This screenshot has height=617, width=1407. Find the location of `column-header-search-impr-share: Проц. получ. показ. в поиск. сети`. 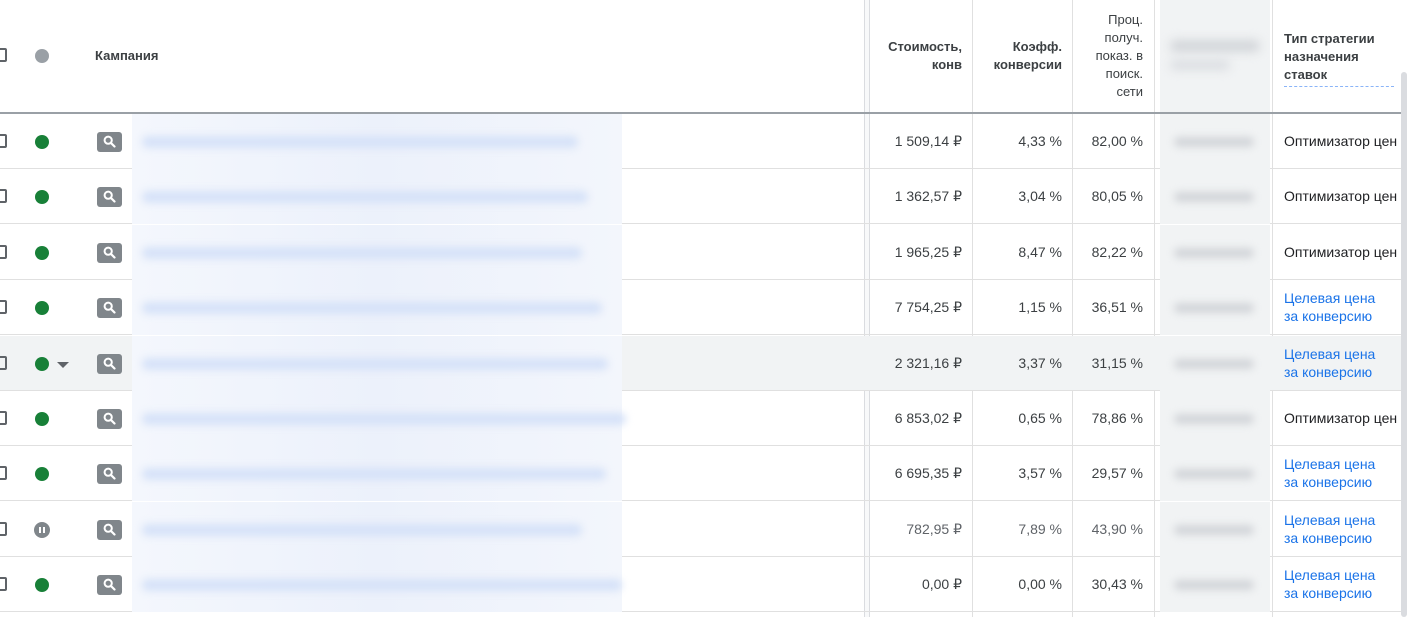

column-header-search-impr-share: Проц. получ. показ. в поиск. сети is located at coordinates (1109, 56).